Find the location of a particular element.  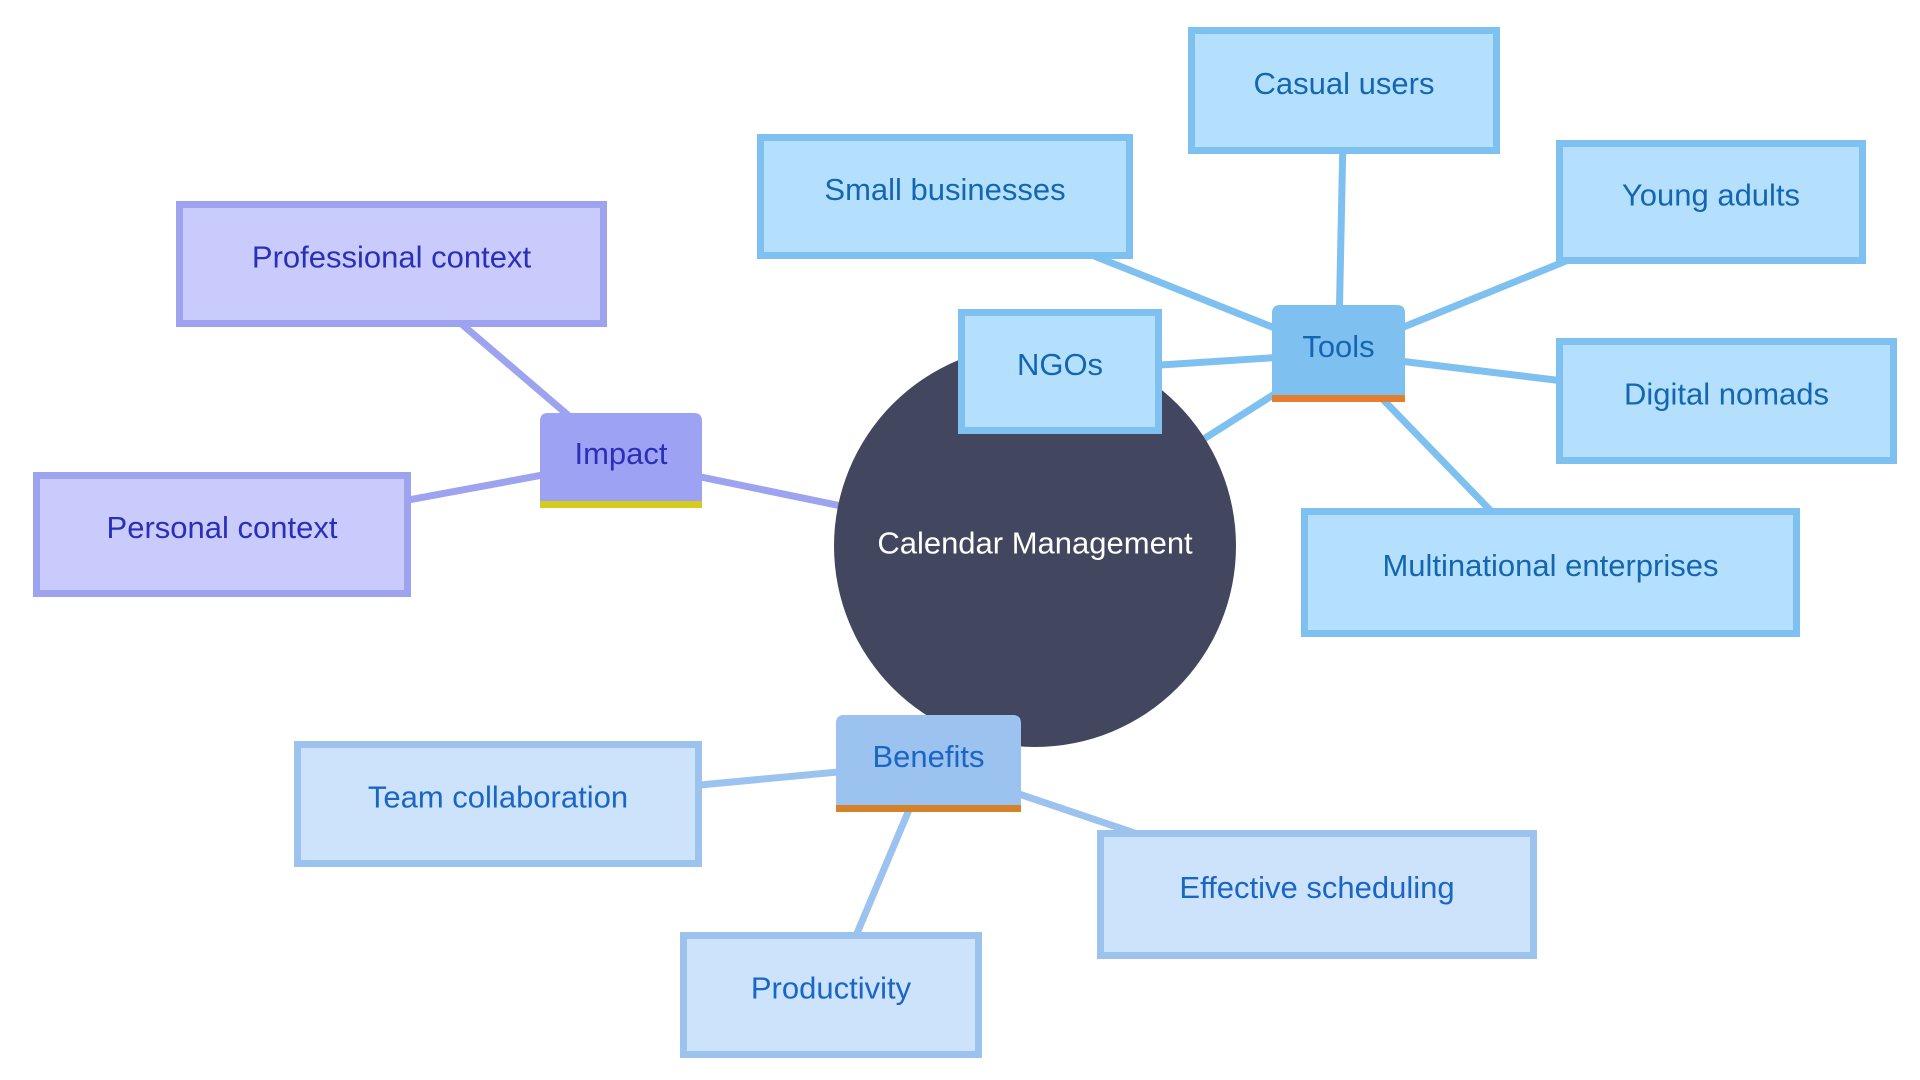

branch-node-benefits: Benefits is located at coordinates (928, 763).